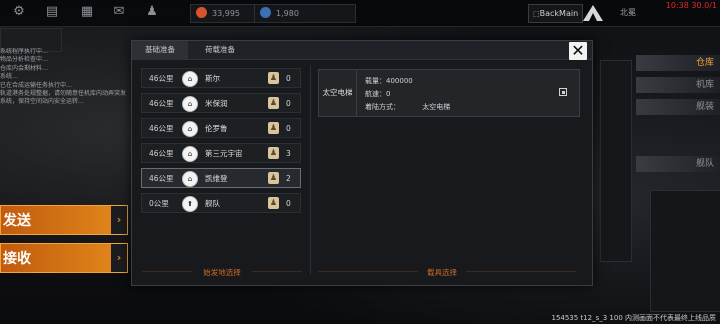 The width and height of the screenshot is (720, 324). What do you see at coordinates (691, 5) in the screenshot?
I see `clock-readout: 10:38 30.0/1` at bounding box center [691, 5].